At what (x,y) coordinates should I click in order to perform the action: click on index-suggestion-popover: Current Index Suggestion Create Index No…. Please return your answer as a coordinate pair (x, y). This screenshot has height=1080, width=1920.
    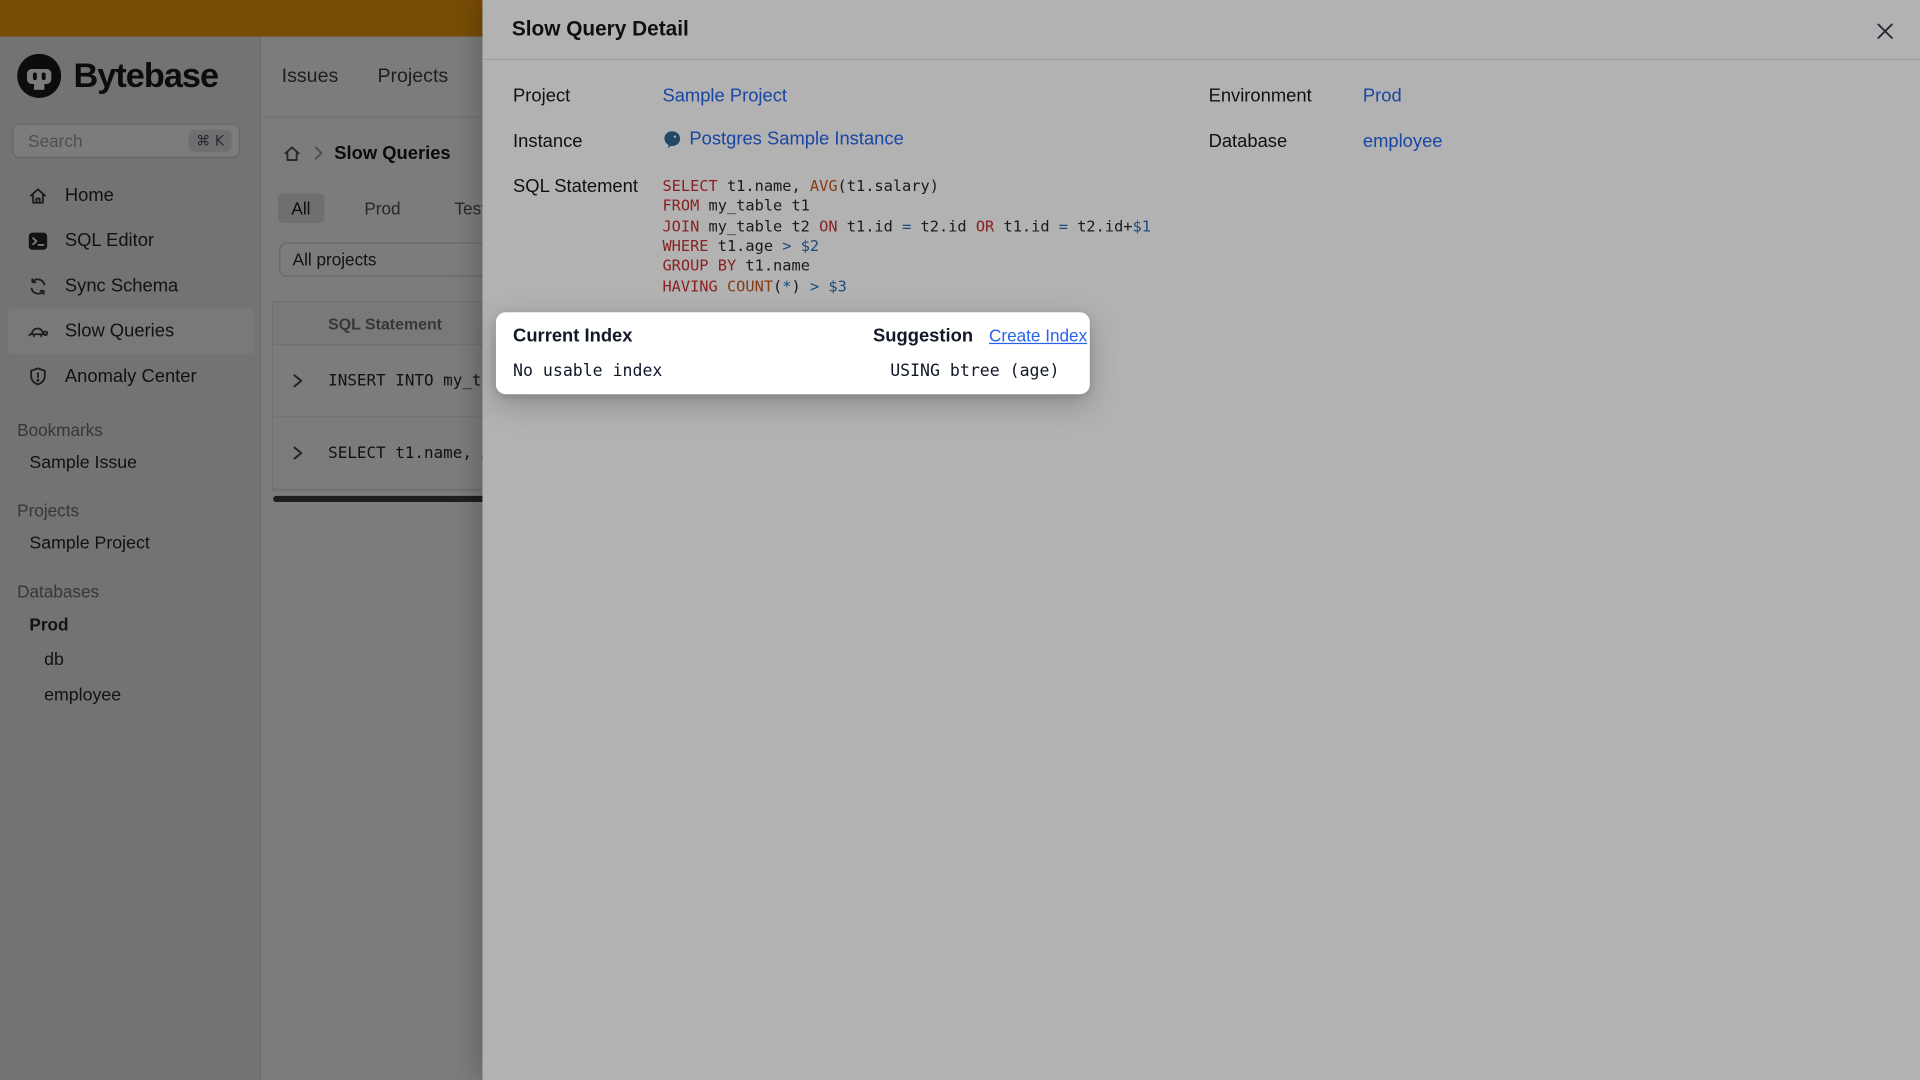
    Looking at the image, I should click on (792, 353).